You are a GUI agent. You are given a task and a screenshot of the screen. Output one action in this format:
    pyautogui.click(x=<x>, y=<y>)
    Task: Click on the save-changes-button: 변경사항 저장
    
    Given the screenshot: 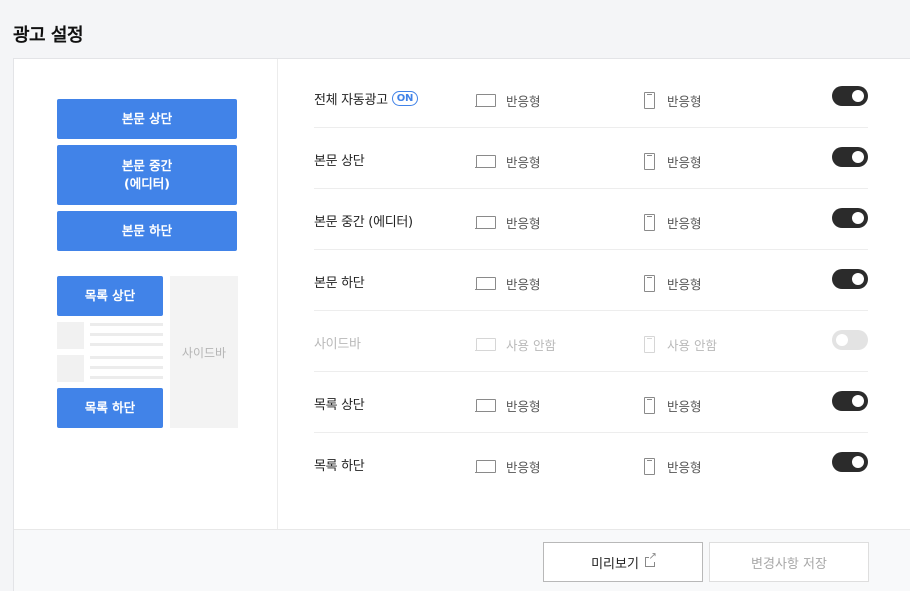 What is the action you would take?
    pyautogui.click(x=789, y=562)
    